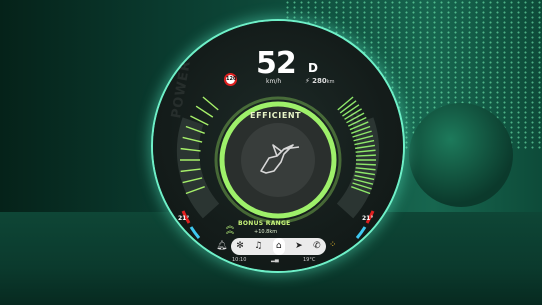  What do you see at coordinates (230, 228) in the screenshot?
I see `bonus-chevron-icon: ︽ ︽` at bounding box center [230, 228].